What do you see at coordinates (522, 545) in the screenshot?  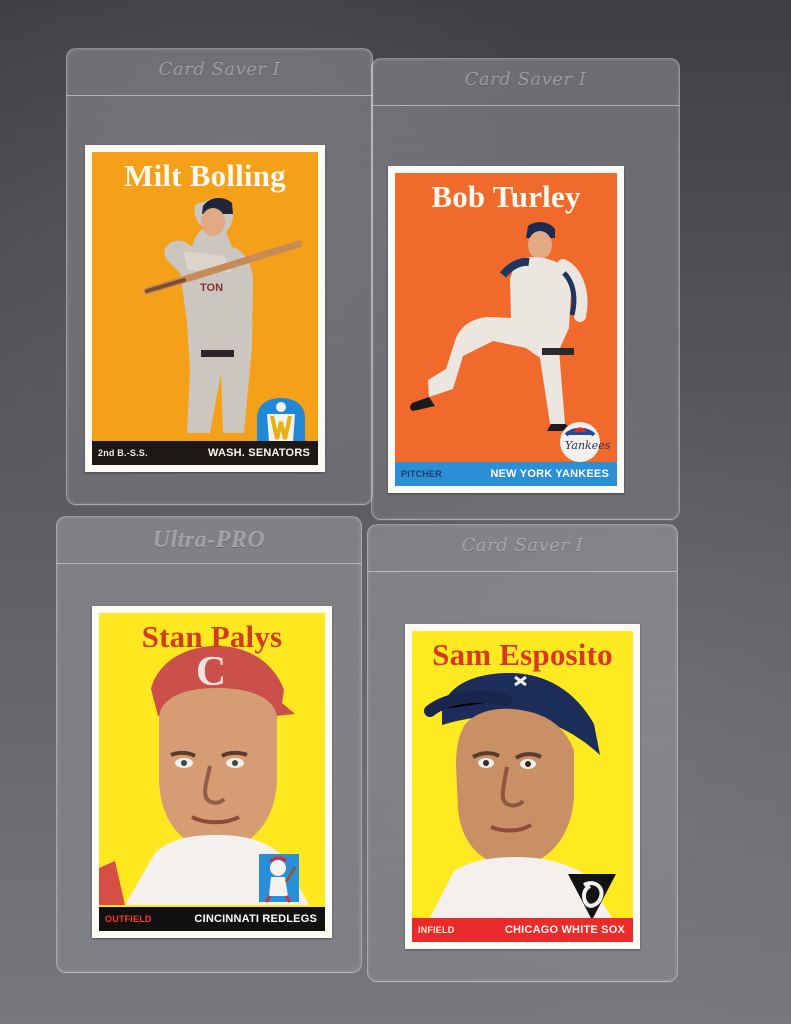 I see `sleeve-brand-4: Card Saver I` at bounding box center [522, 545].